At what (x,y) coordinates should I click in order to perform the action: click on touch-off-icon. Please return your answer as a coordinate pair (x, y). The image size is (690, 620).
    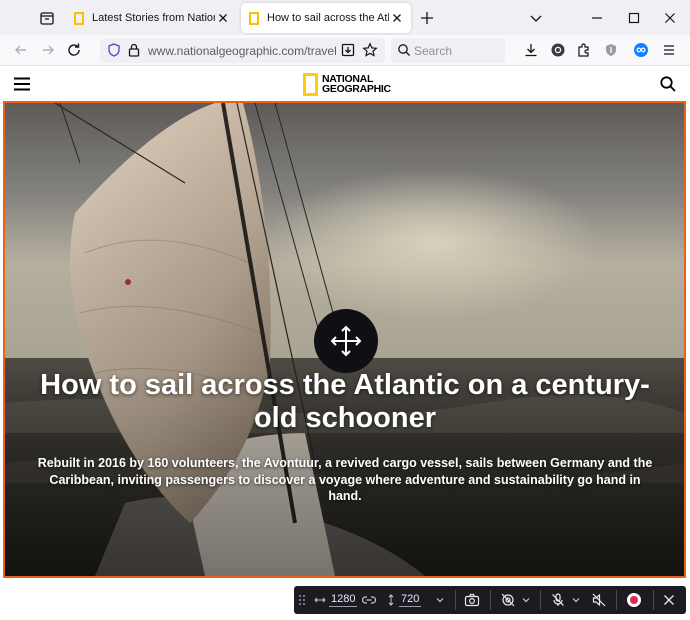
    Looking at the image, I should click on (508, 600).